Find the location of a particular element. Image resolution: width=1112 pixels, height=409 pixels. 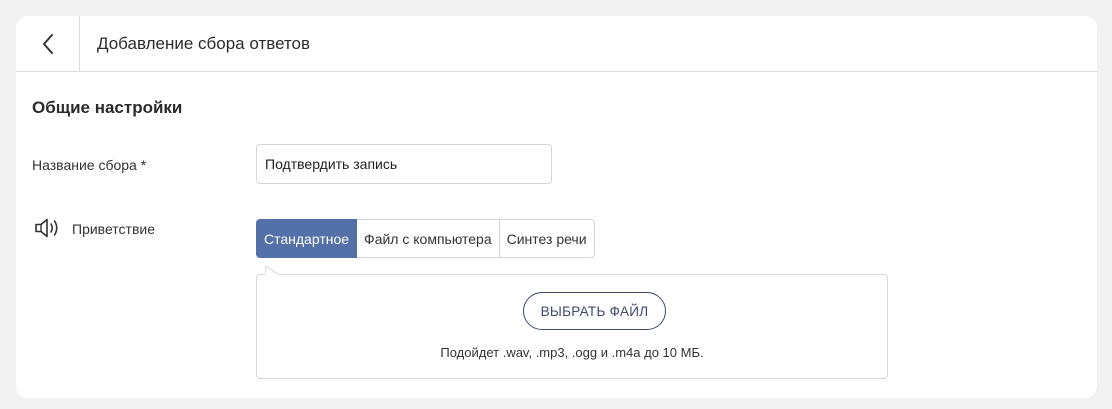

greeting-label: Приветствие is located at coordinates (113, 229).